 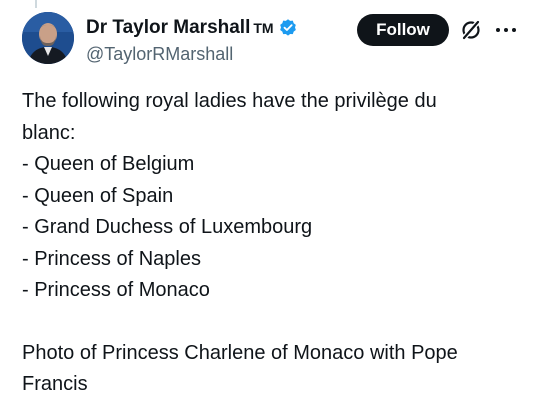 What do you see at coordinates (98, 195) in the screenshot?
I see `list-item: - Queen of Spain` at bounding box center [98, 195].